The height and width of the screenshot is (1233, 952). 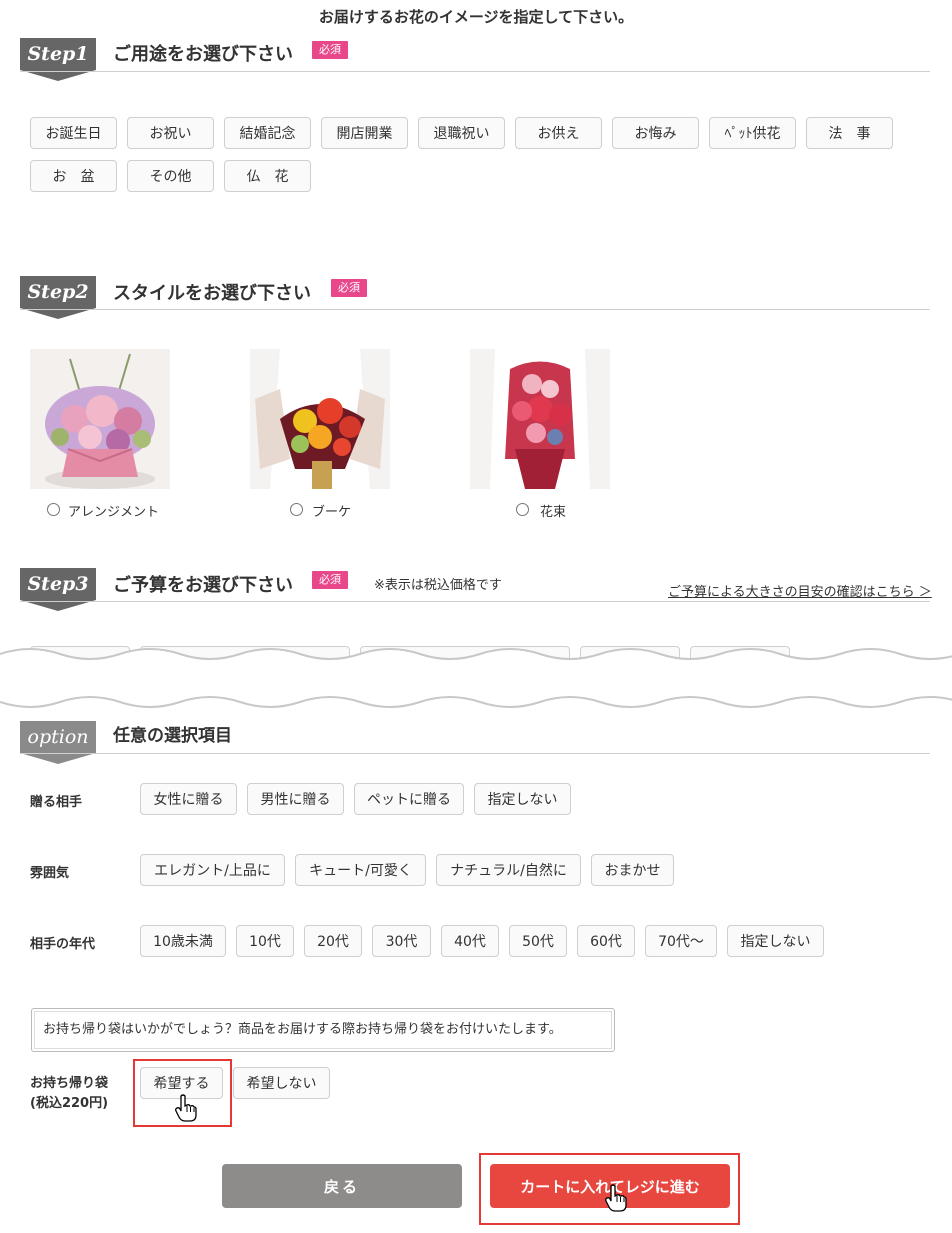 I want to click on page-cut-separator, so click(x=476, y=678).